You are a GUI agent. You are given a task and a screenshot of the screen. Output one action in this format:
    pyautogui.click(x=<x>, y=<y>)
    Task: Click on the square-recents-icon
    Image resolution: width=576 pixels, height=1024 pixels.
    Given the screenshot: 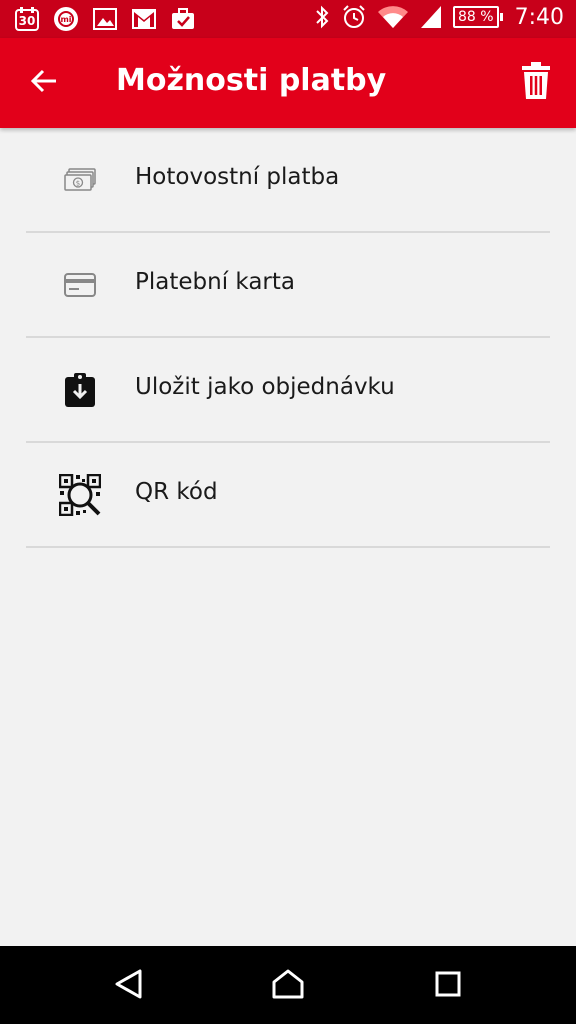 What is the action you would take?
    pyautogui.click(x=448, y=986)
    